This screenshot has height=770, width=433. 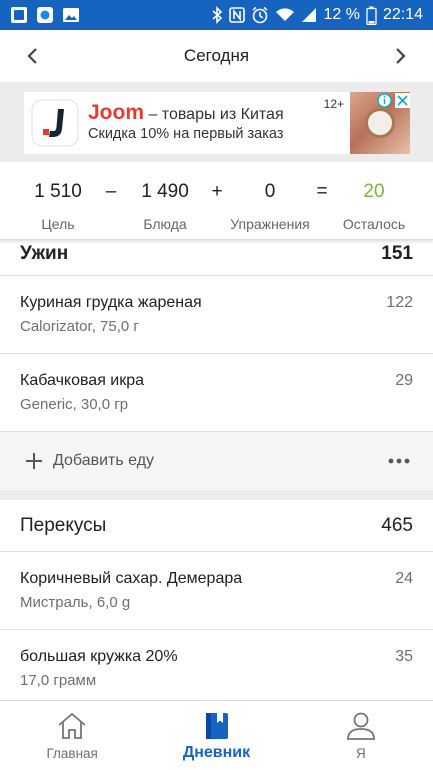 What do you see at coordinates (399, 302) in the screenshot?
I see `food-calories: 122` at bounding box center [399, 302].